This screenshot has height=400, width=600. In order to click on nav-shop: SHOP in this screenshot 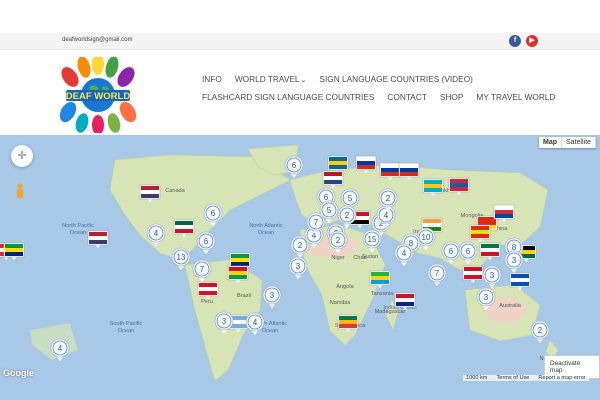, I will do `click(452, 97)`.